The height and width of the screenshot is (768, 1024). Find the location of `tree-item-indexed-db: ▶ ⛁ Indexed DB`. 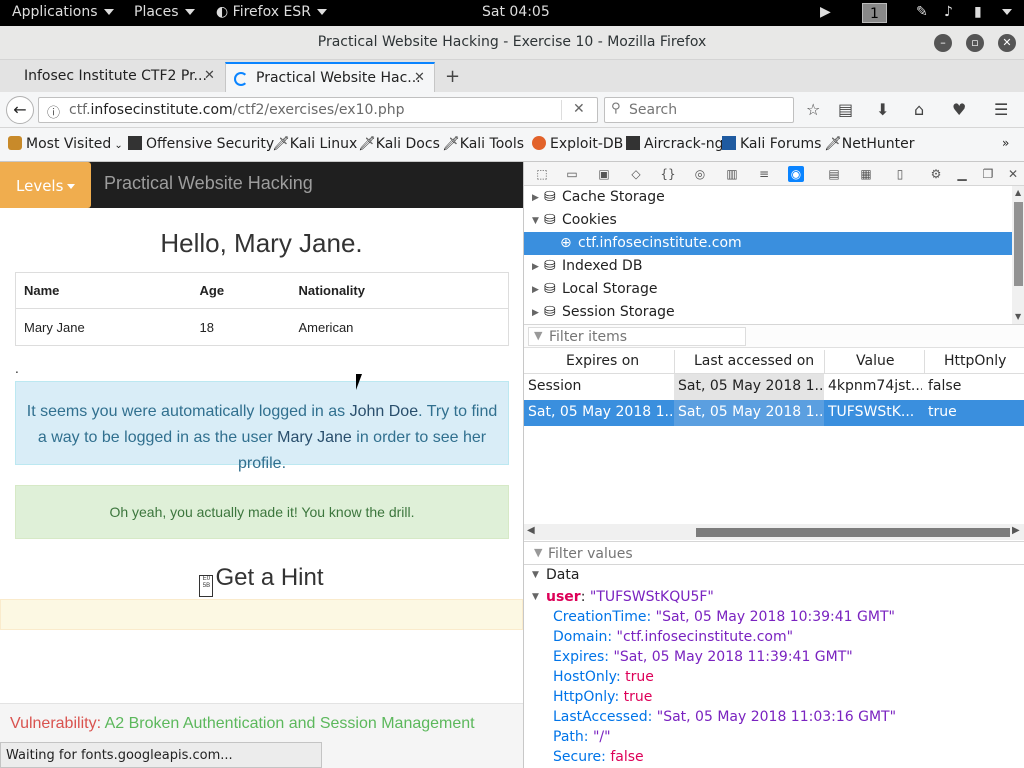

tree-item-indexed-db: ▶ ⛁ Indexed DB is located at coordinates (768, 266).